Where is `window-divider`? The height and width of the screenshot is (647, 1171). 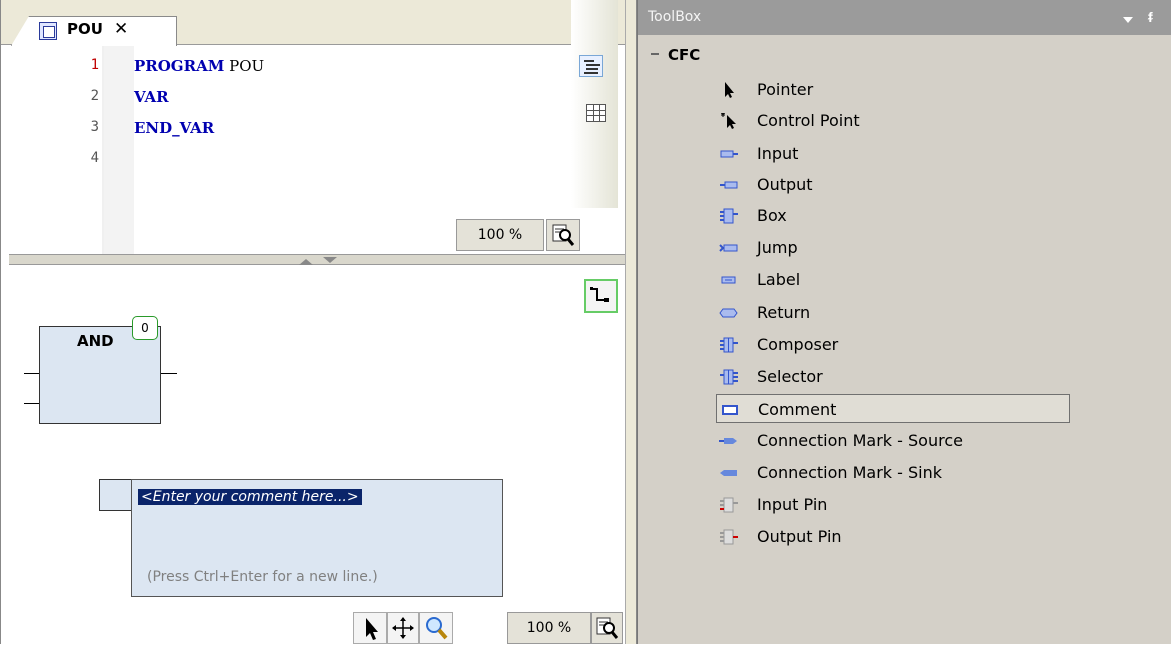
window-divider is located at coordinates (631, 322).